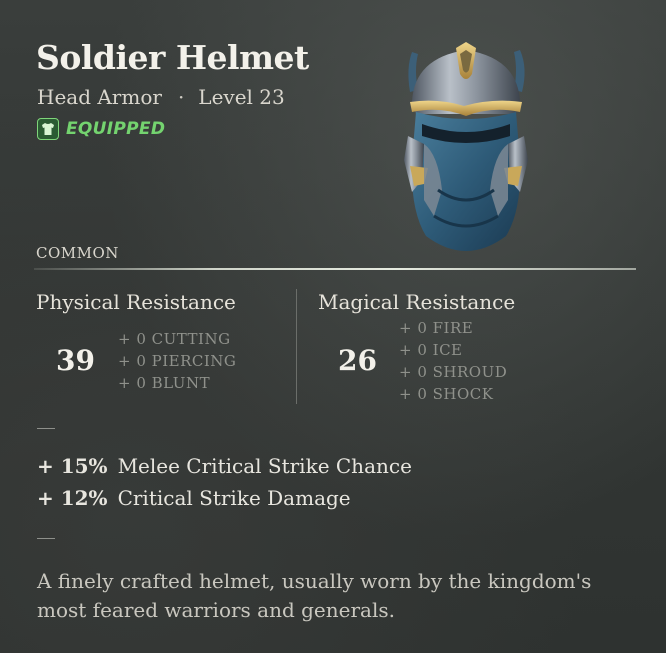 Image resolution: width=666 pixels, height=653 pixels. I want to click on bonus-label: Melee Critical Strike Chance, so click(264, 466).